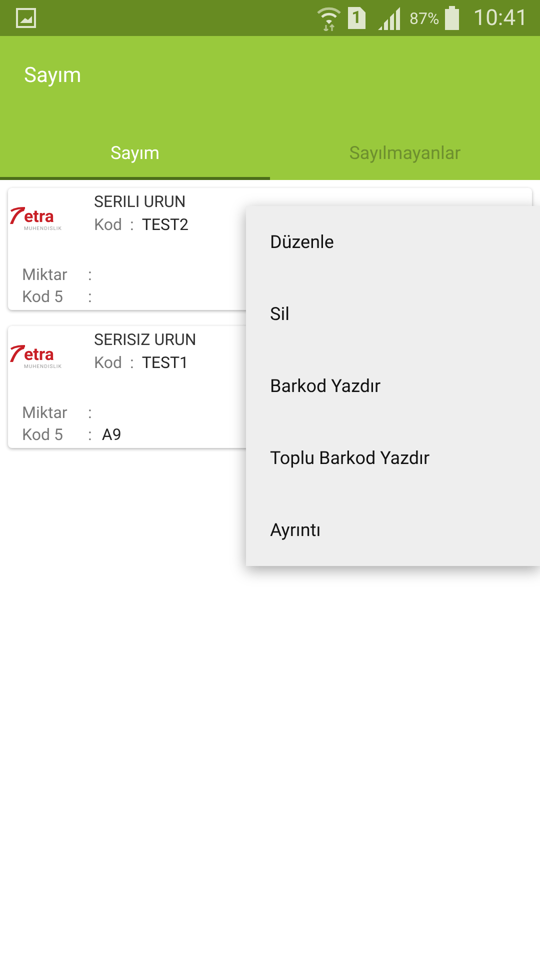 This screenshot has height=960, width=540. Describe the element at coordinates (165, 224) in the screenshot. I see `field-value: TEST2` at that location.